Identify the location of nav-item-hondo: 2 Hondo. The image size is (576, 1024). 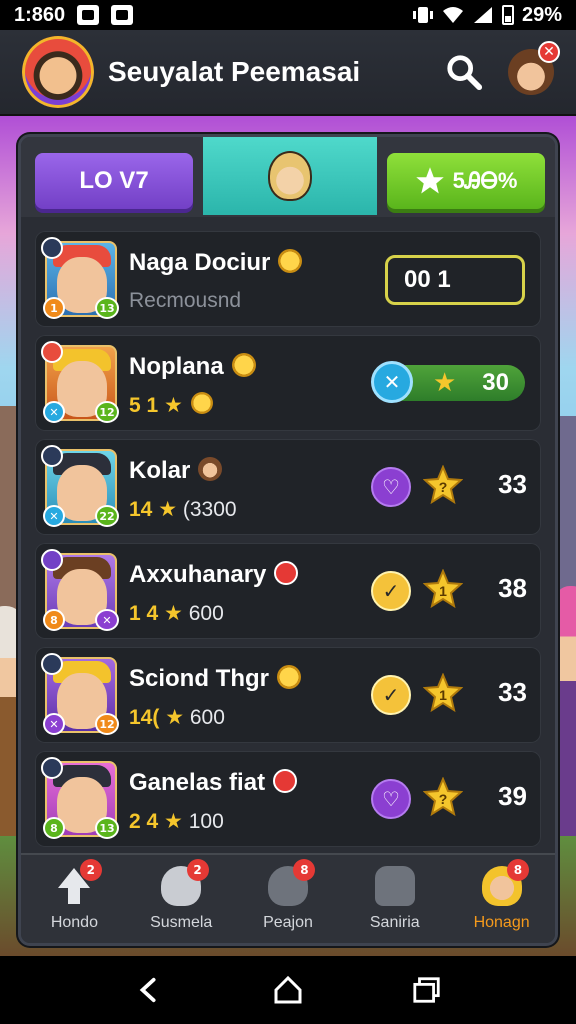
(74, 899).